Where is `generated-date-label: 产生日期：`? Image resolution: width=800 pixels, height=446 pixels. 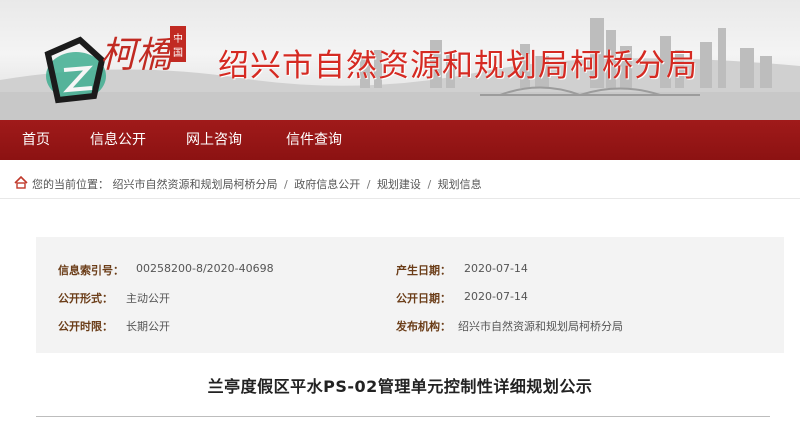 generated-date-label: 产生日期： is located at coordinates (423, 270).